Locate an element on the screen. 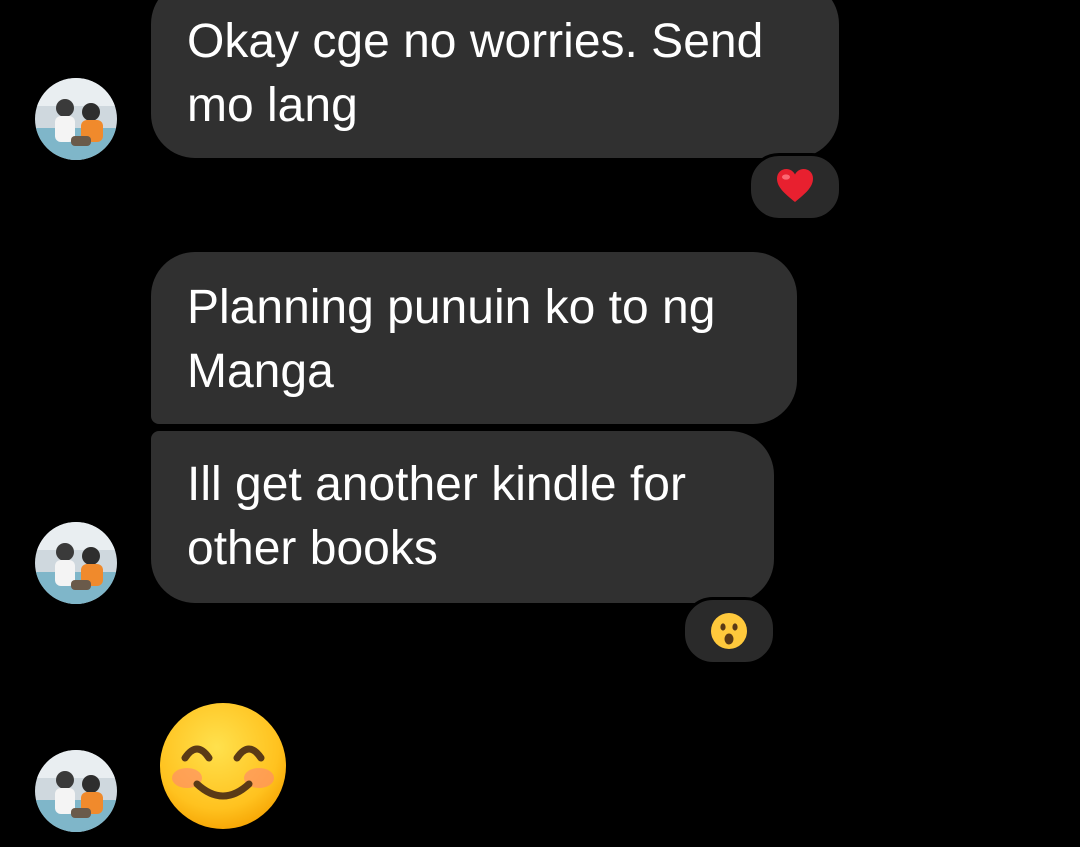  red-heart-icon is located at coordinates (795, 185).